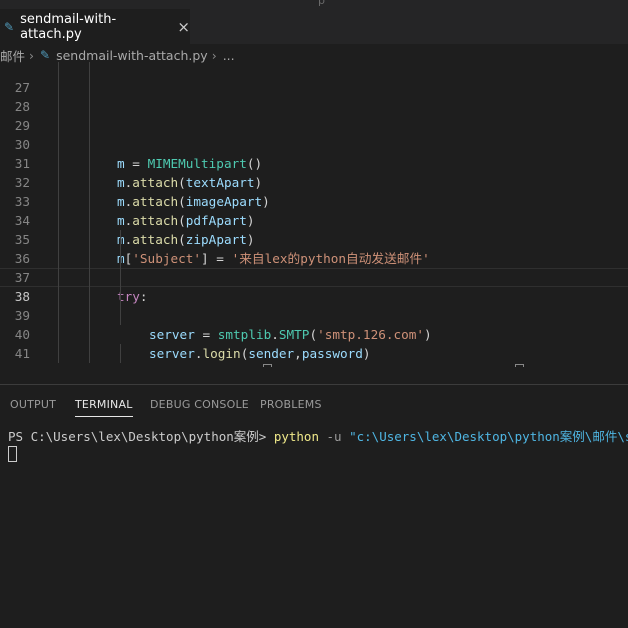 The image size is (628, 628). Describe the element at coordinates (314, 78) in the screenshot. I see `code-line: 27` at that location.